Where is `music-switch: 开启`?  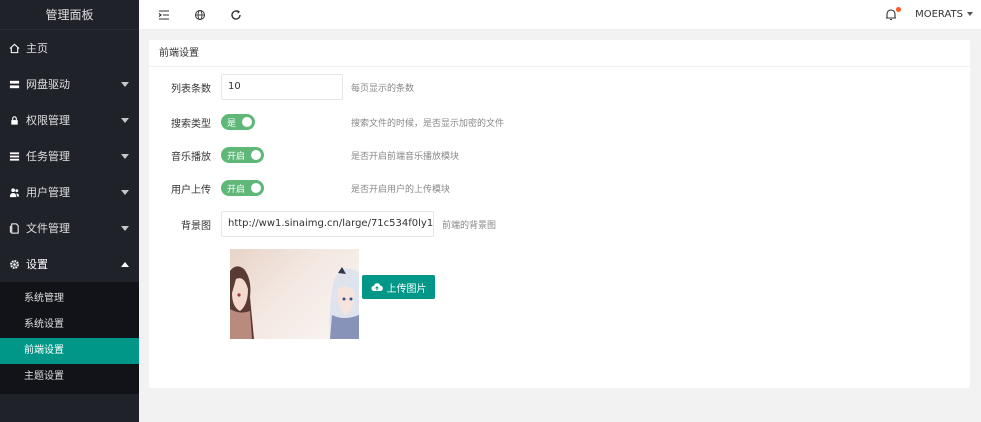
music-switch: 开启 is located at coordinates (242, 155).